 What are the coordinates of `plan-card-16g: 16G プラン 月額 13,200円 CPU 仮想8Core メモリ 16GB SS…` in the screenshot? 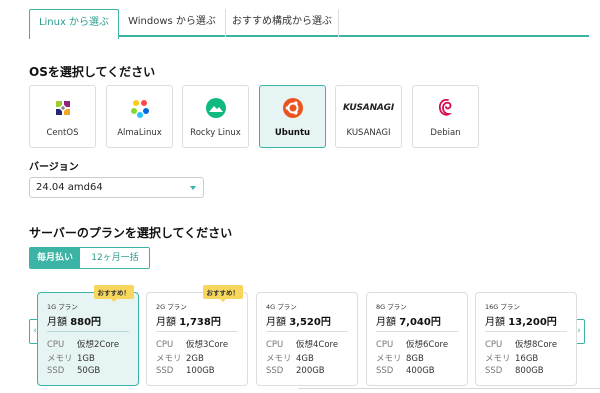 It's located at (526, 339).